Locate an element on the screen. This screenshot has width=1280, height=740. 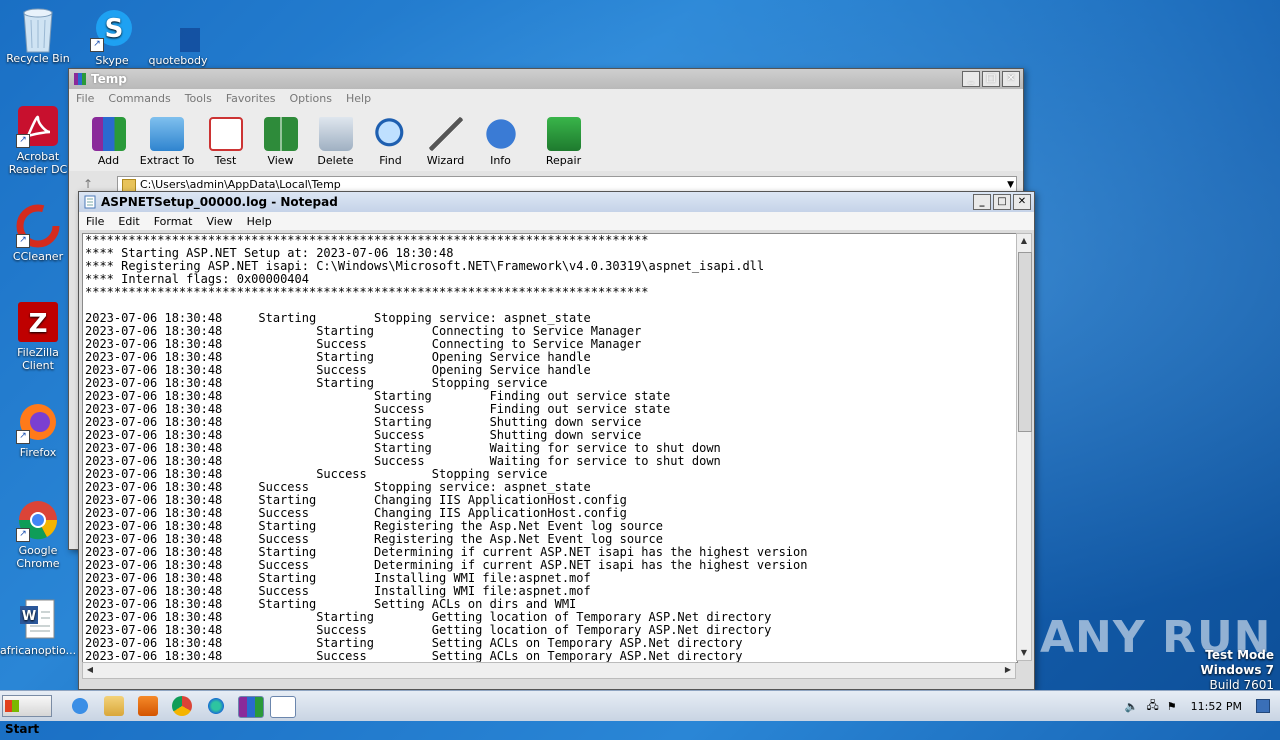
clock: 11:52 PM is located at coordinates (1216, 706).